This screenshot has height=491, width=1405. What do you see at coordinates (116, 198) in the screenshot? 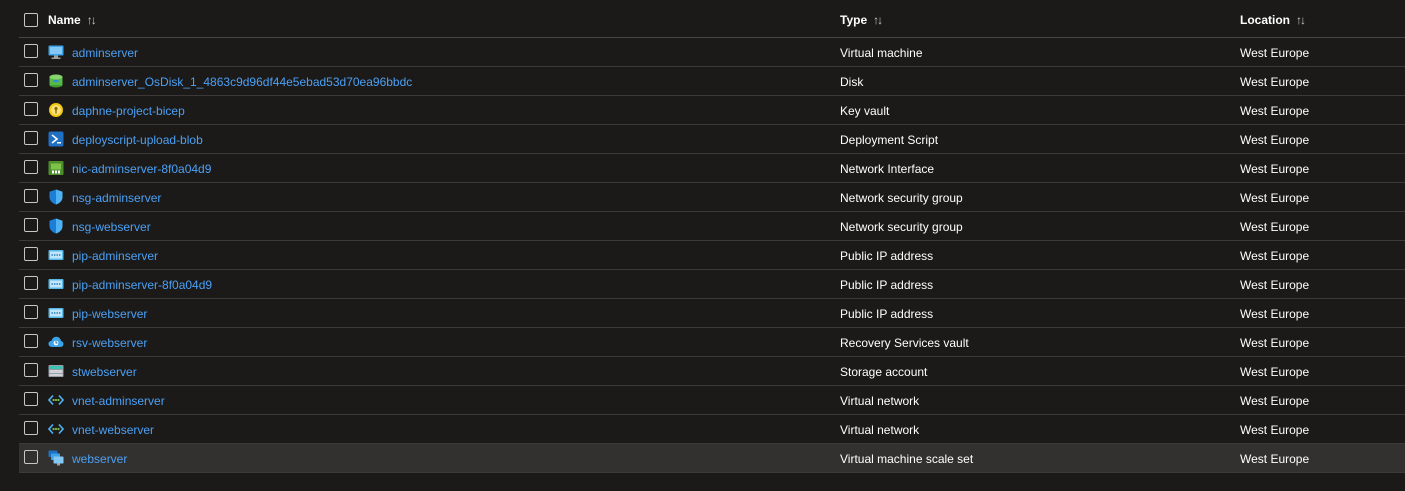
I see `resource-name-link: nsg-adminserver` at bounding box center [116, 198].